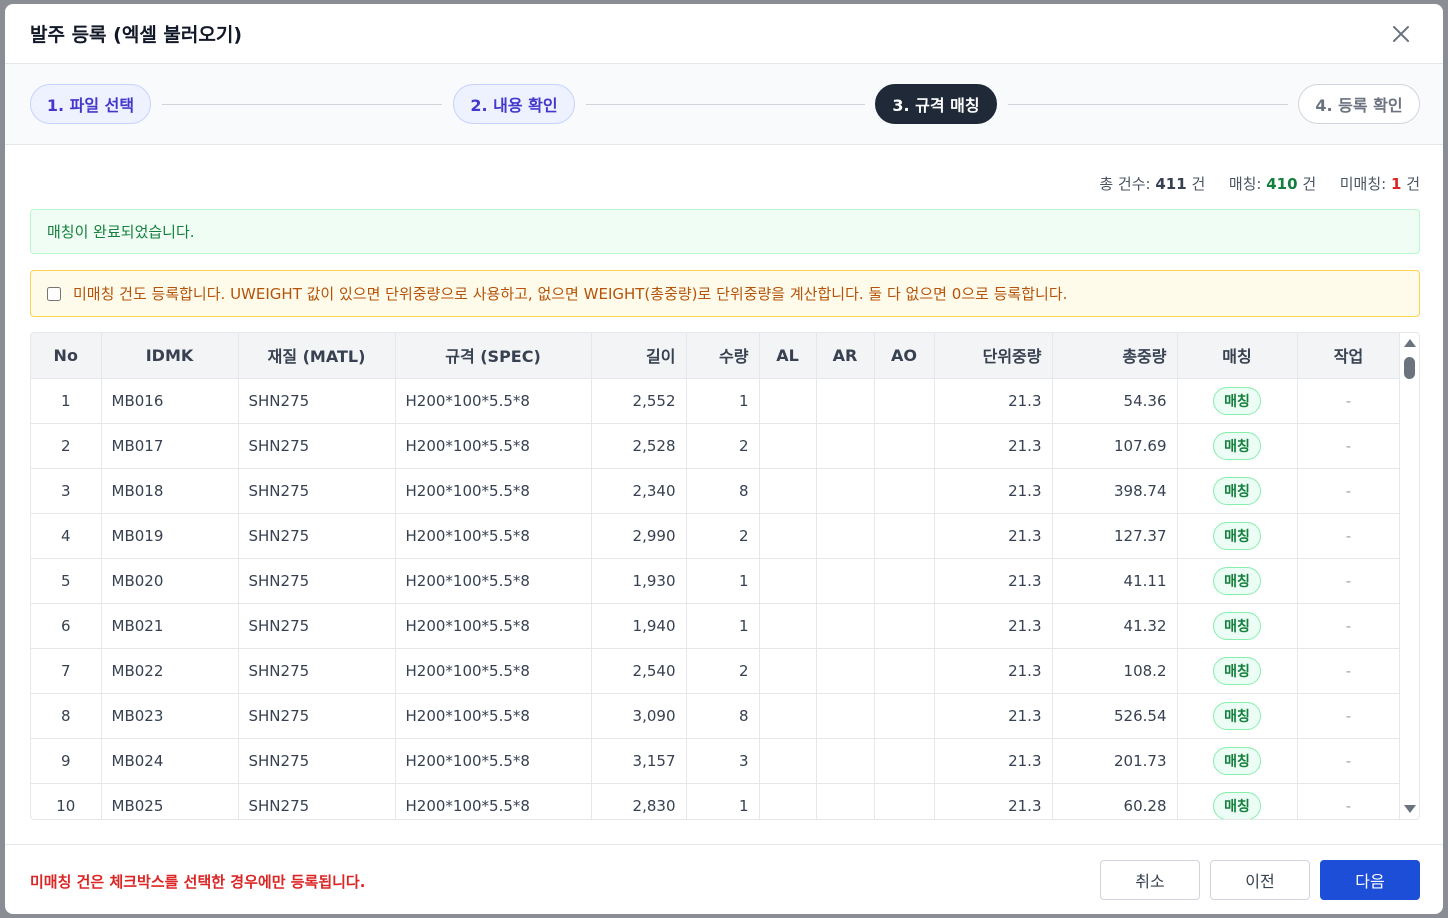 Image resolution: width=1448 pixels, height=918 pixels. Describe the element at coordinates (54, 293) in the screenshot. I see `register-unmatched-checkbox` at that location.